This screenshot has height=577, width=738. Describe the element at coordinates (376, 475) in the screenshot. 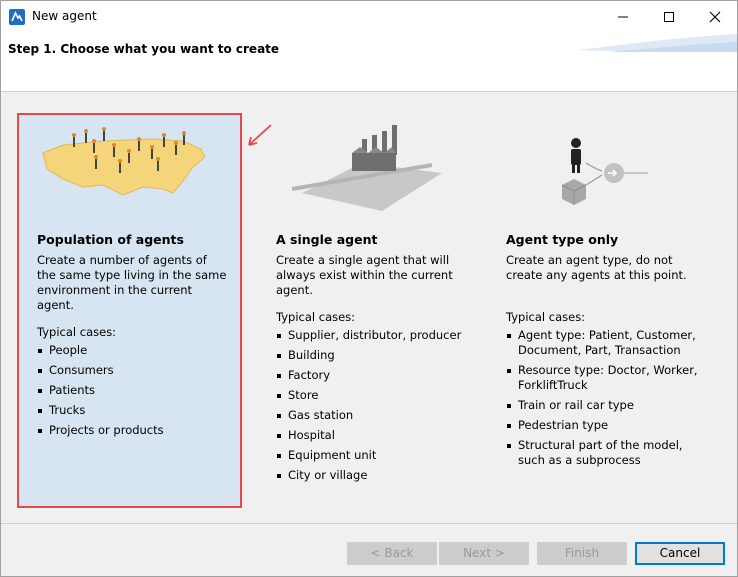

I see `list-item: City or village` at that location.